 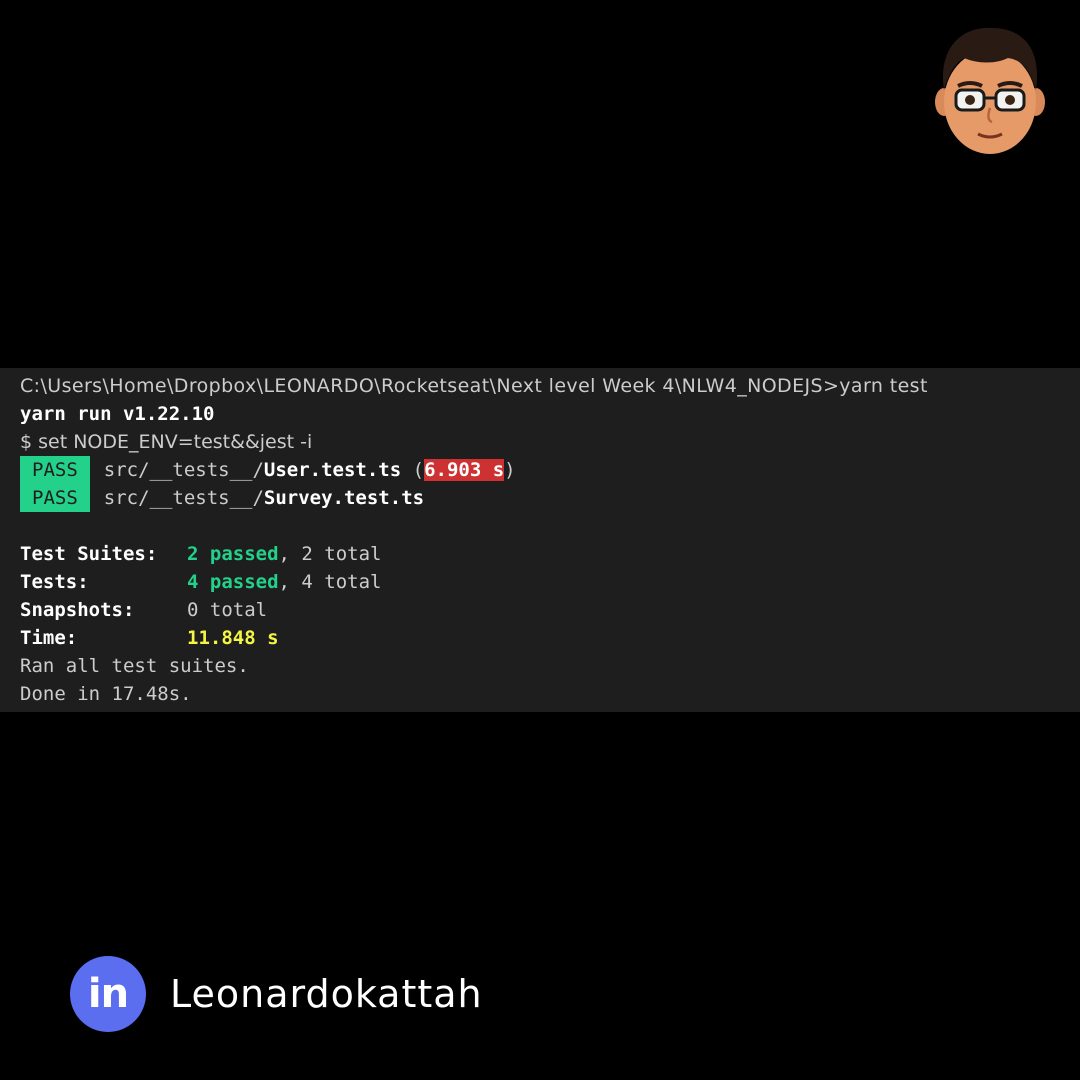 I want to click on avatar, so click(x=990, y=90).